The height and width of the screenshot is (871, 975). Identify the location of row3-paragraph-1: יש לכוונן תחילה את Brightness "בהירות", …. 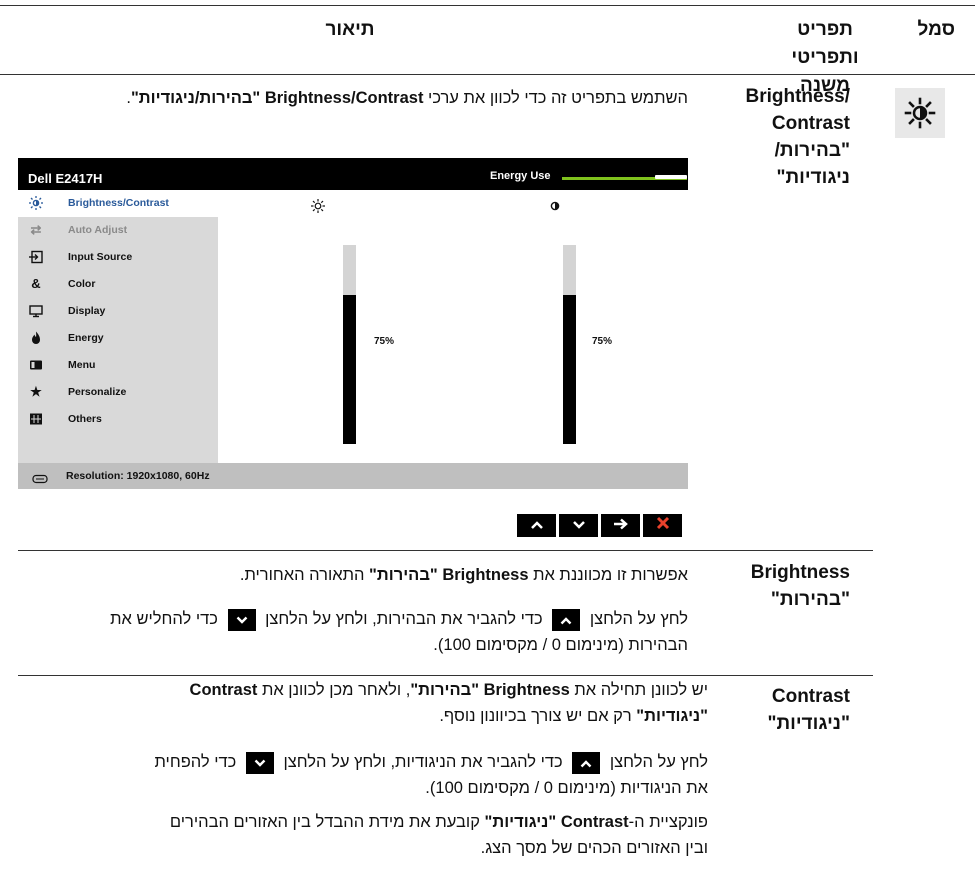
(363, 690).